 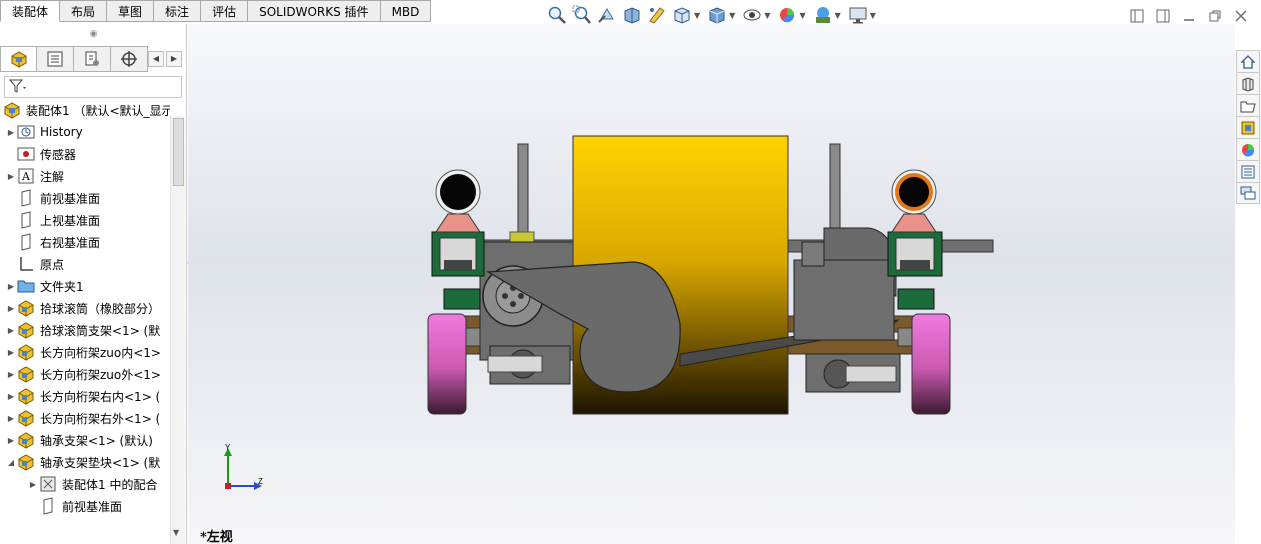 What do you see at coordinates (18, 59) in the screenshot?
I see `feature-manager-tab` at bounding box center [18, 59].